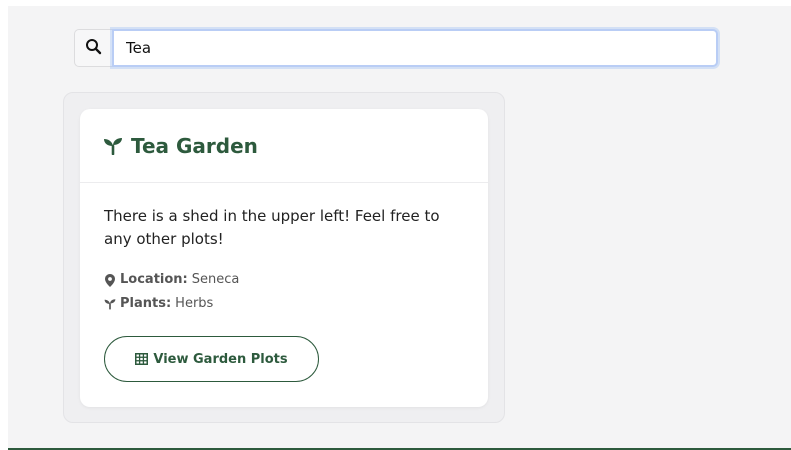 The image size is (791, 450). I want to click on search-bar, so click(396, 48).